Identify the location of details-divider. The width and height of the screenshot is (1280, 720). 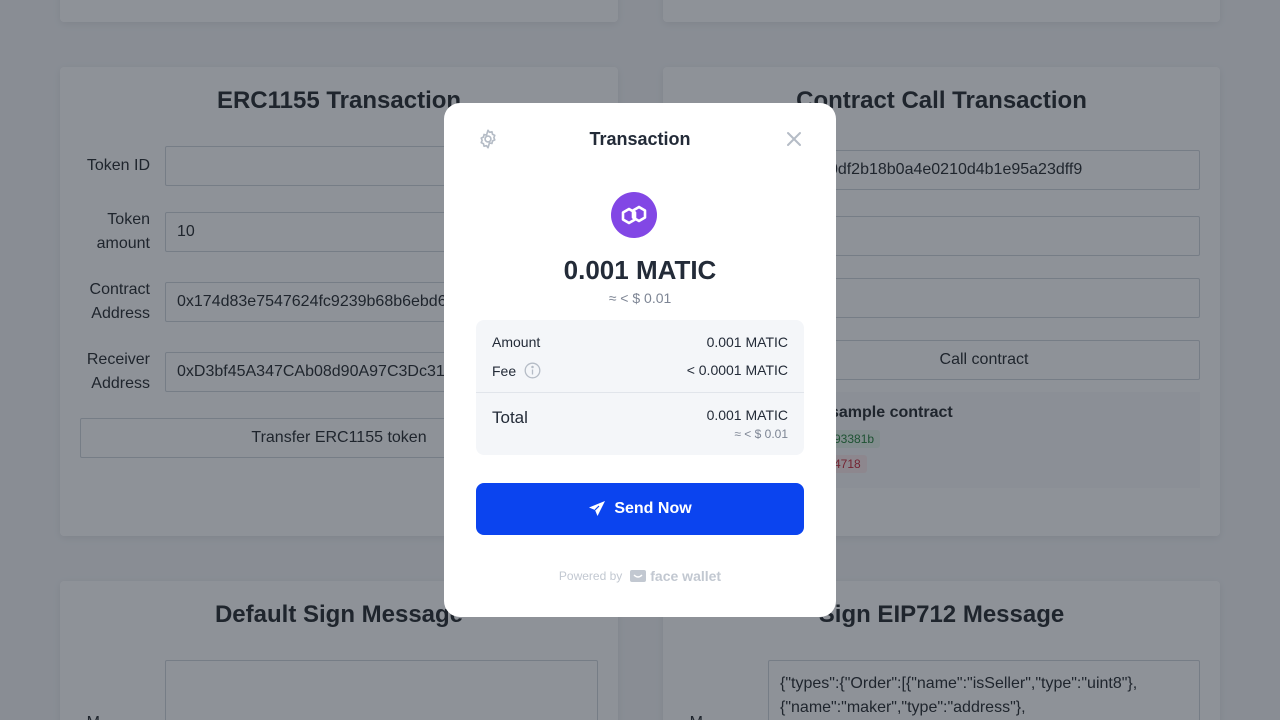
(640, 392).